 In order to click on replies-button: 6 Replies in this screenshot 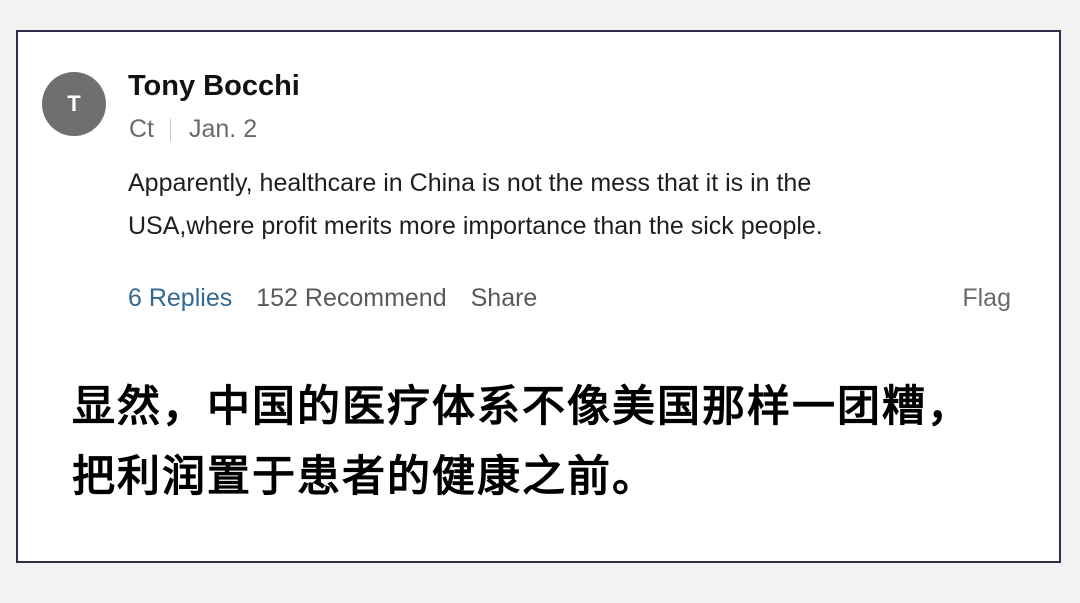, I will do `click(180, 298)`.